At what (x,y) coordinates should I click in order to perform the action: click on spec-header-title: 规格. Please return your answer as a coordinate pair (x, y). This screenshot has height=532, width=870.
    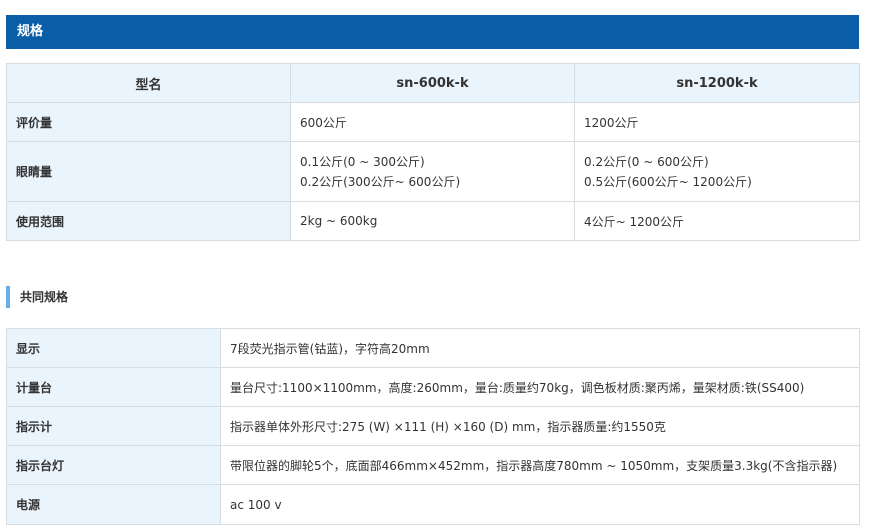
    Looking at the image, I should click on (30, 31).